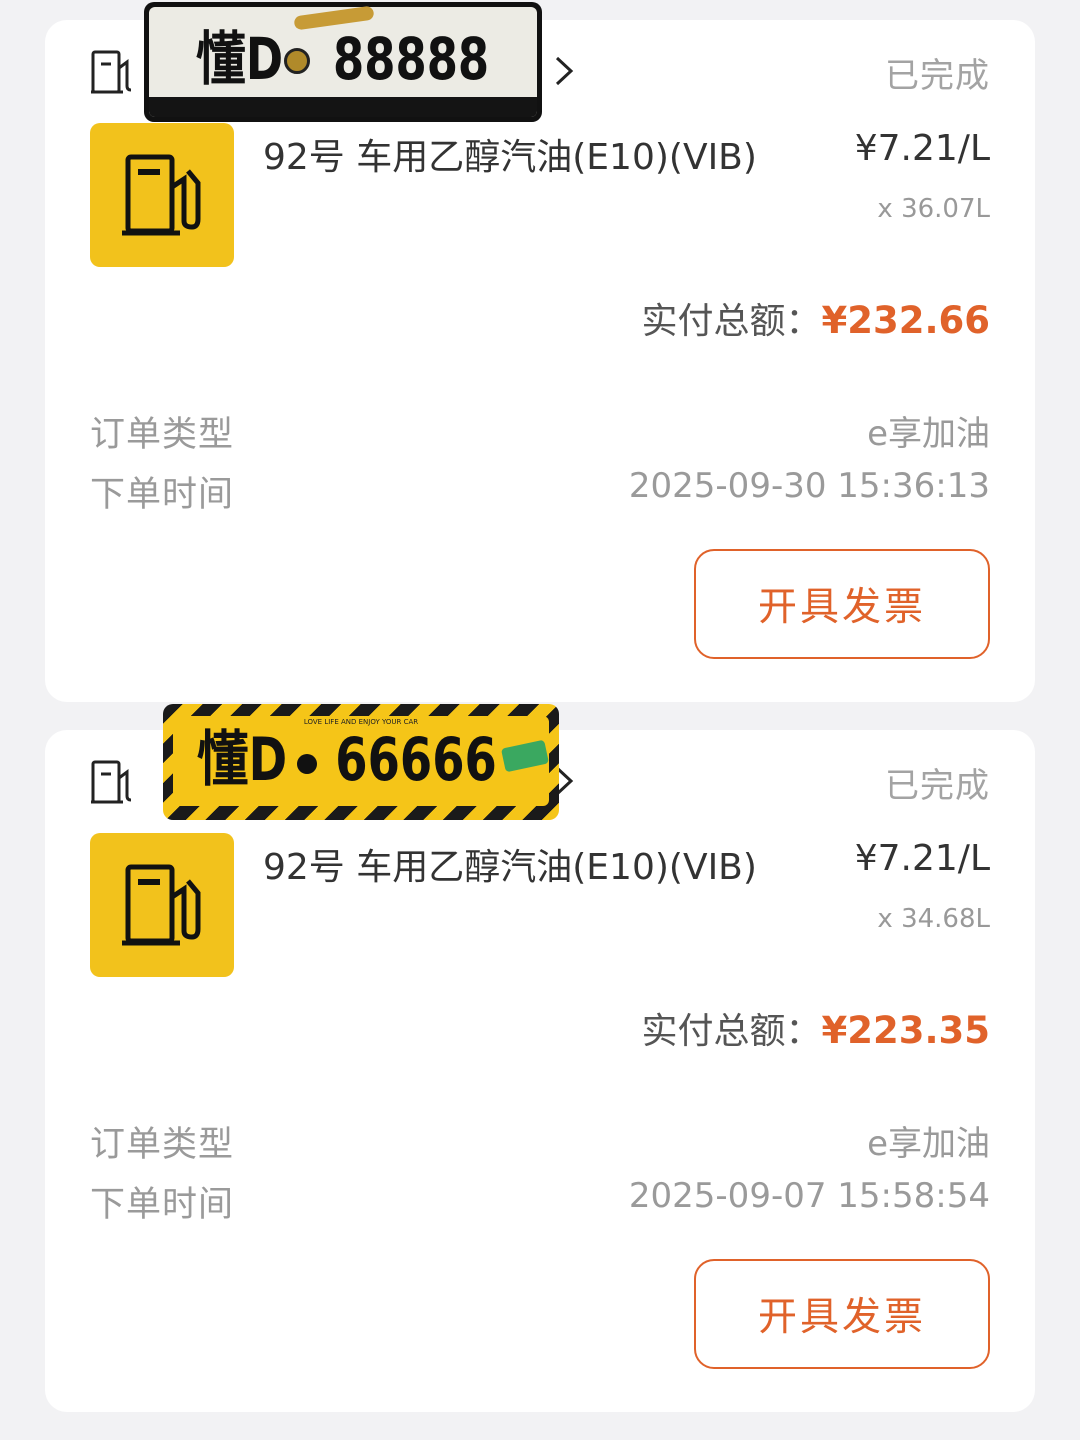 The image size is (1080, 1440). I want to click on plate-number: 88888, so click(411, 59).